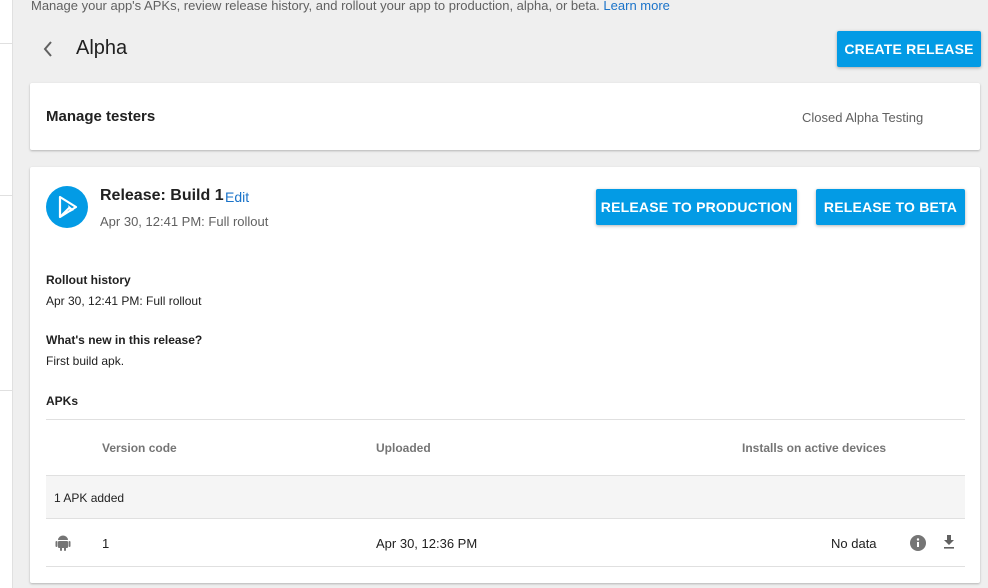 This screenshot has height=588, width=988. What do you see at coordinates (124, 301) in the screenshot?
I see `rollout-history-value: Apr 30, 12:41 PM: Full rollout` at bounding box center [124, 301].